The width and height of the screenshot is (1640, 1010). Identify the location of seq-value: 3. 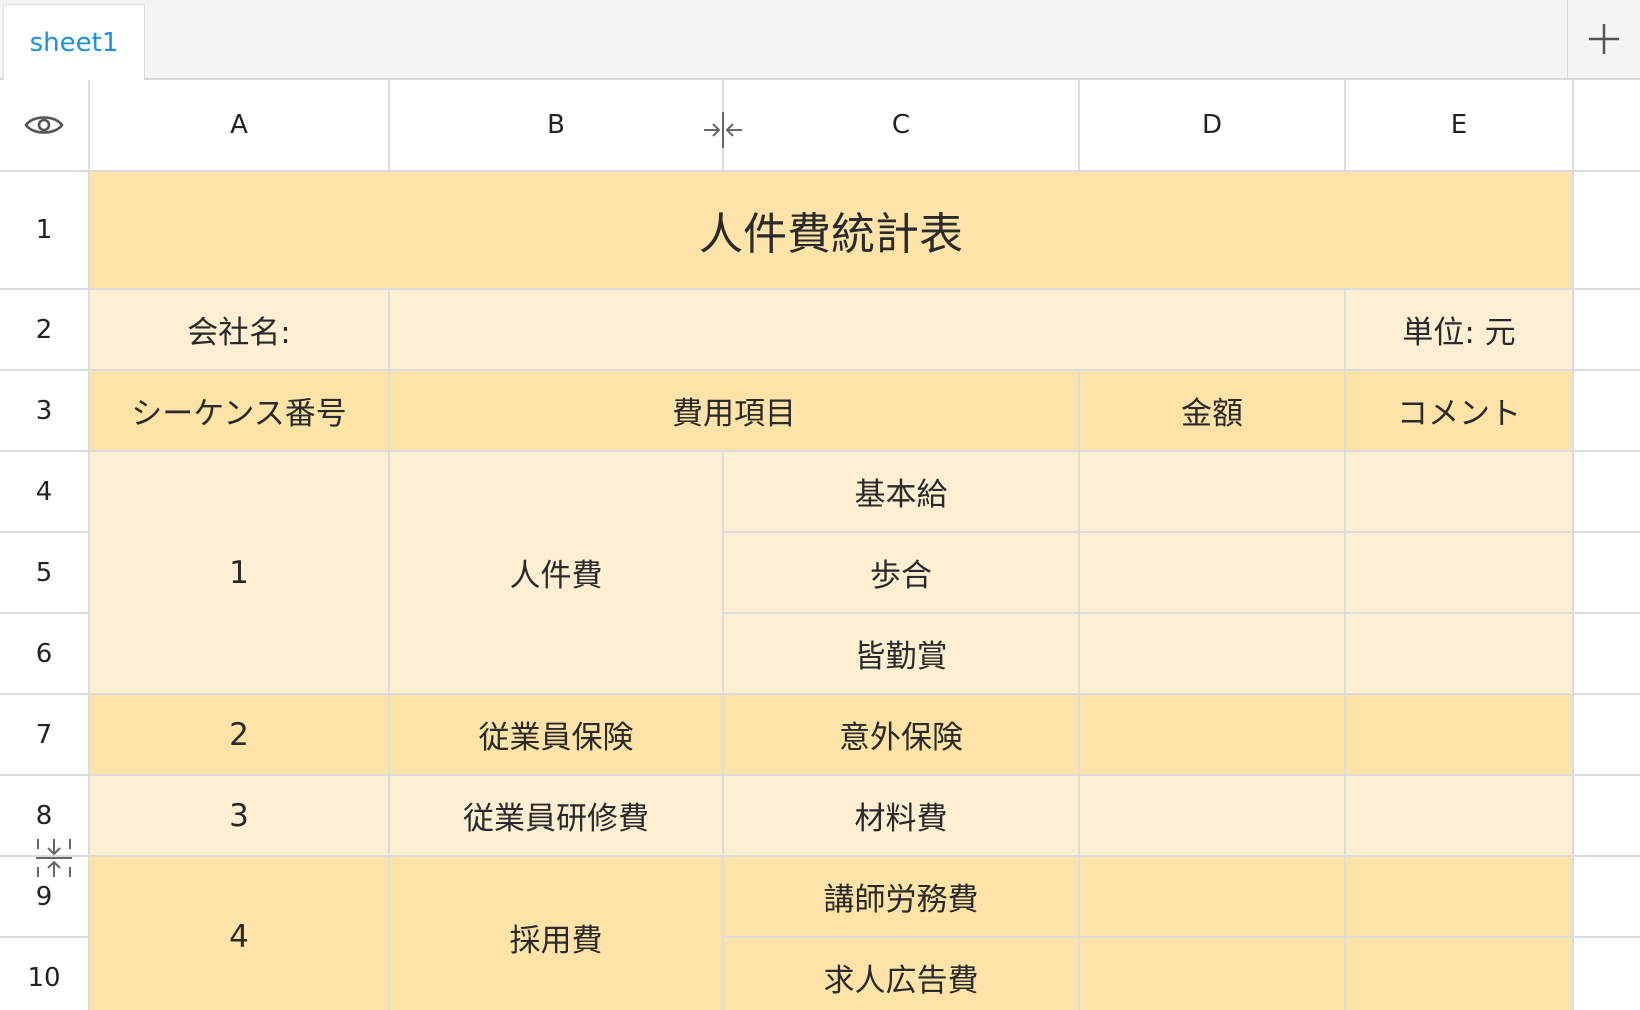
(239, 815).